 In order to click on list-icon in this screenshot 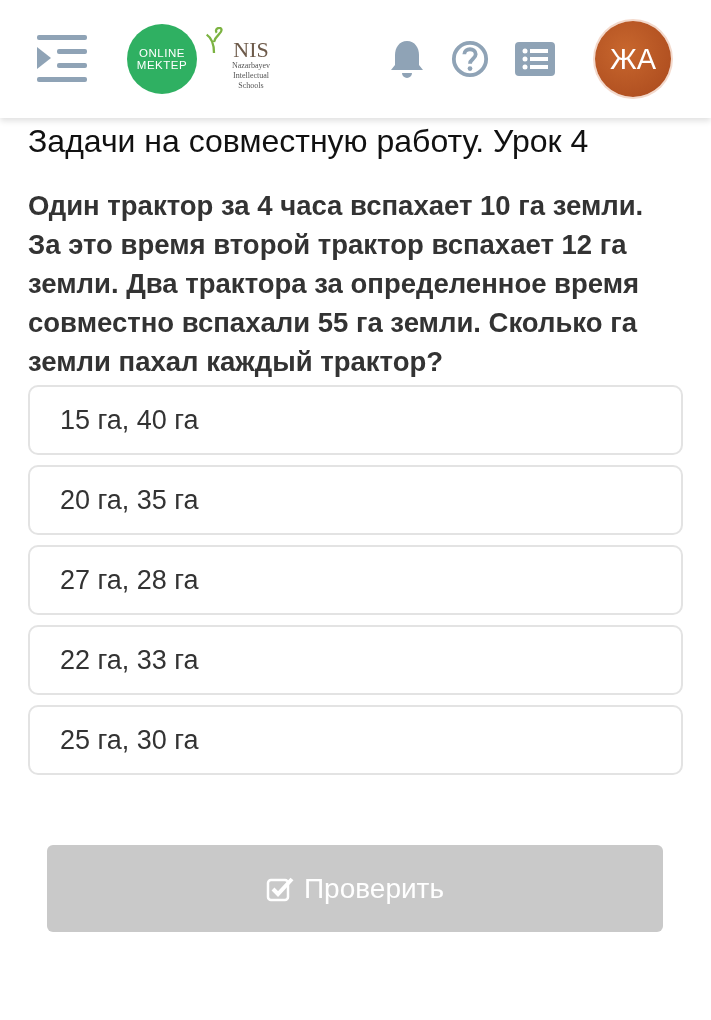, I will do `click(535, 59)`.